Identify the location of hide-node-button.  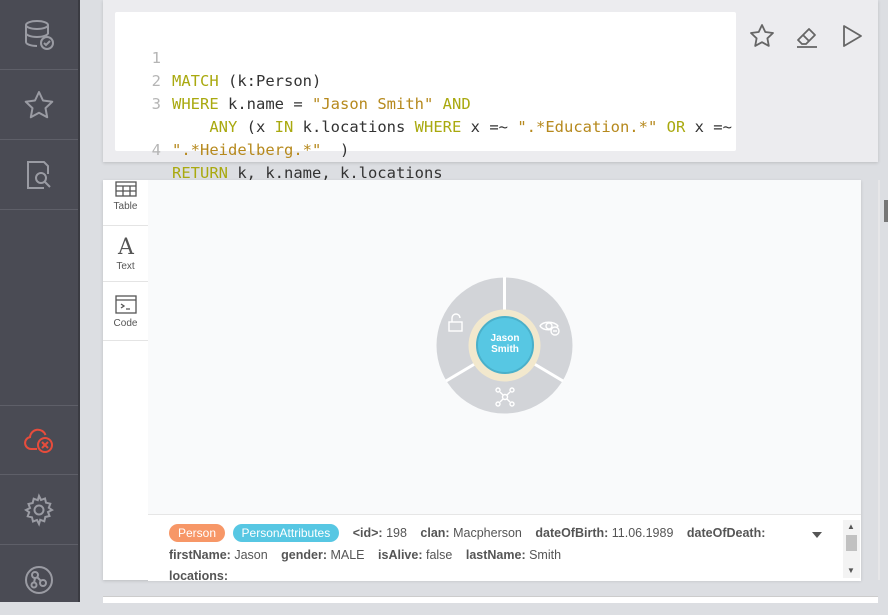
(550, 329).